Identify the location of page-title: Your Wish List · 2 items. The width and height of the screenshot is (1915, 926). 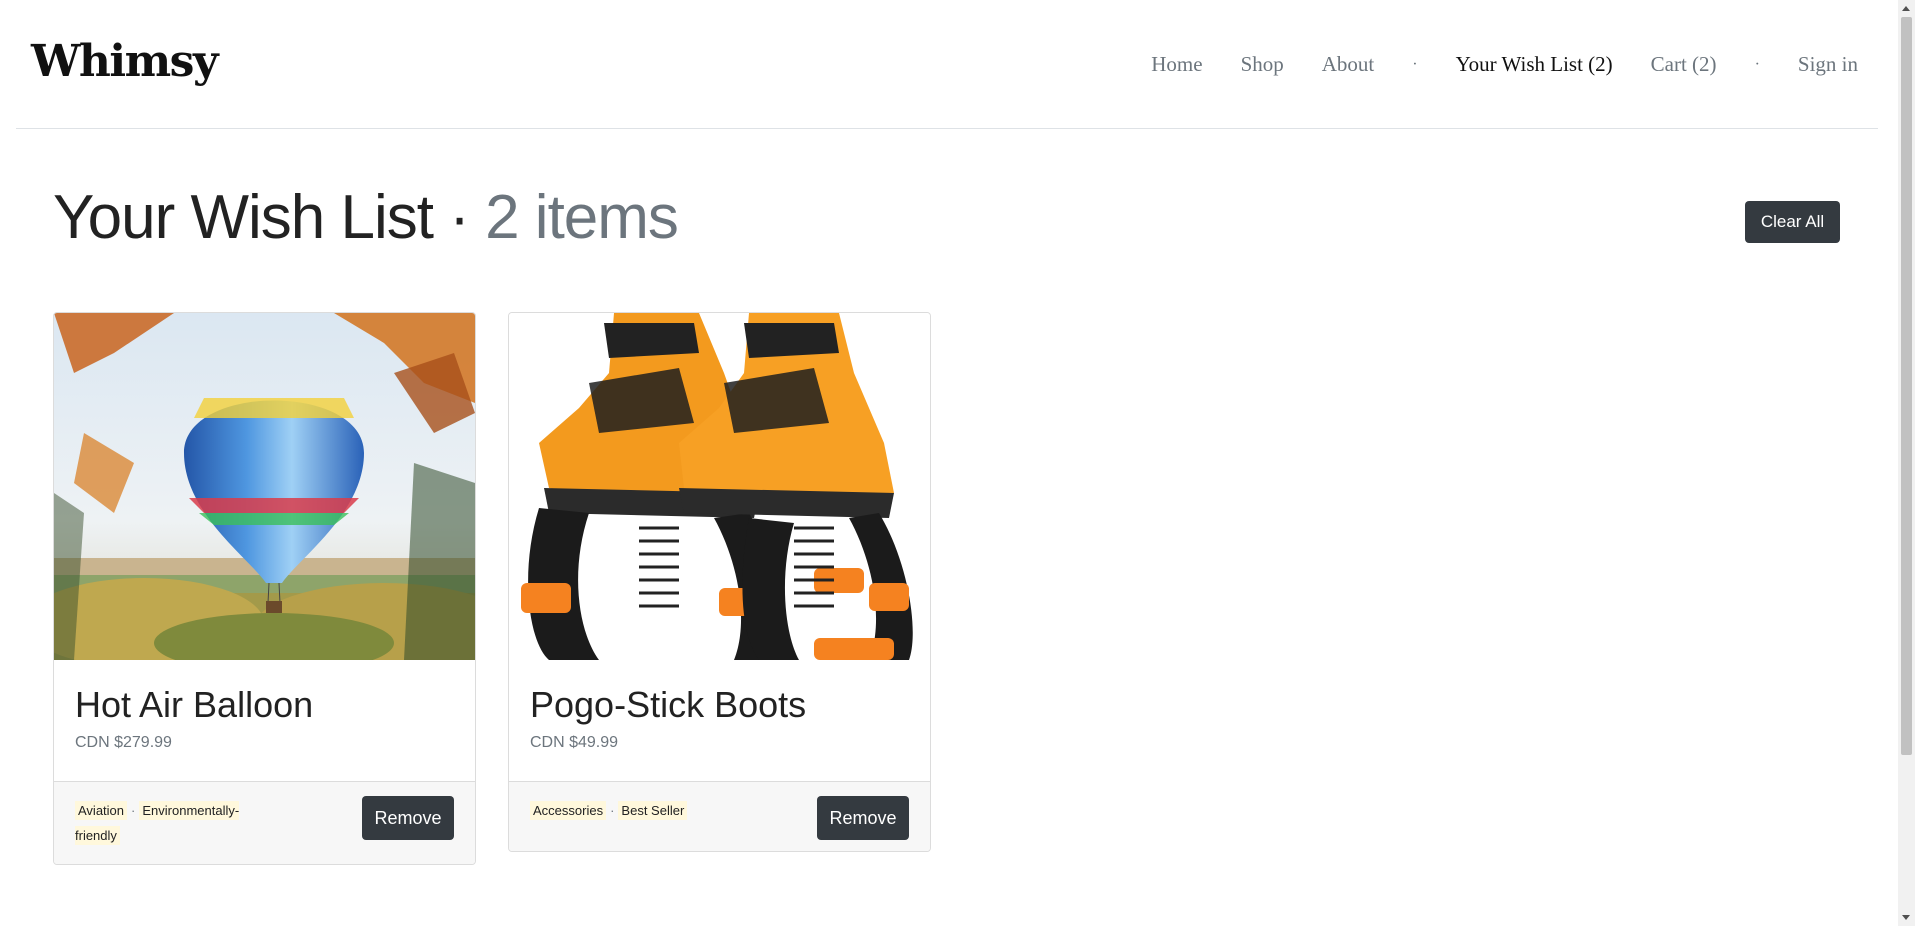
(366, 217).